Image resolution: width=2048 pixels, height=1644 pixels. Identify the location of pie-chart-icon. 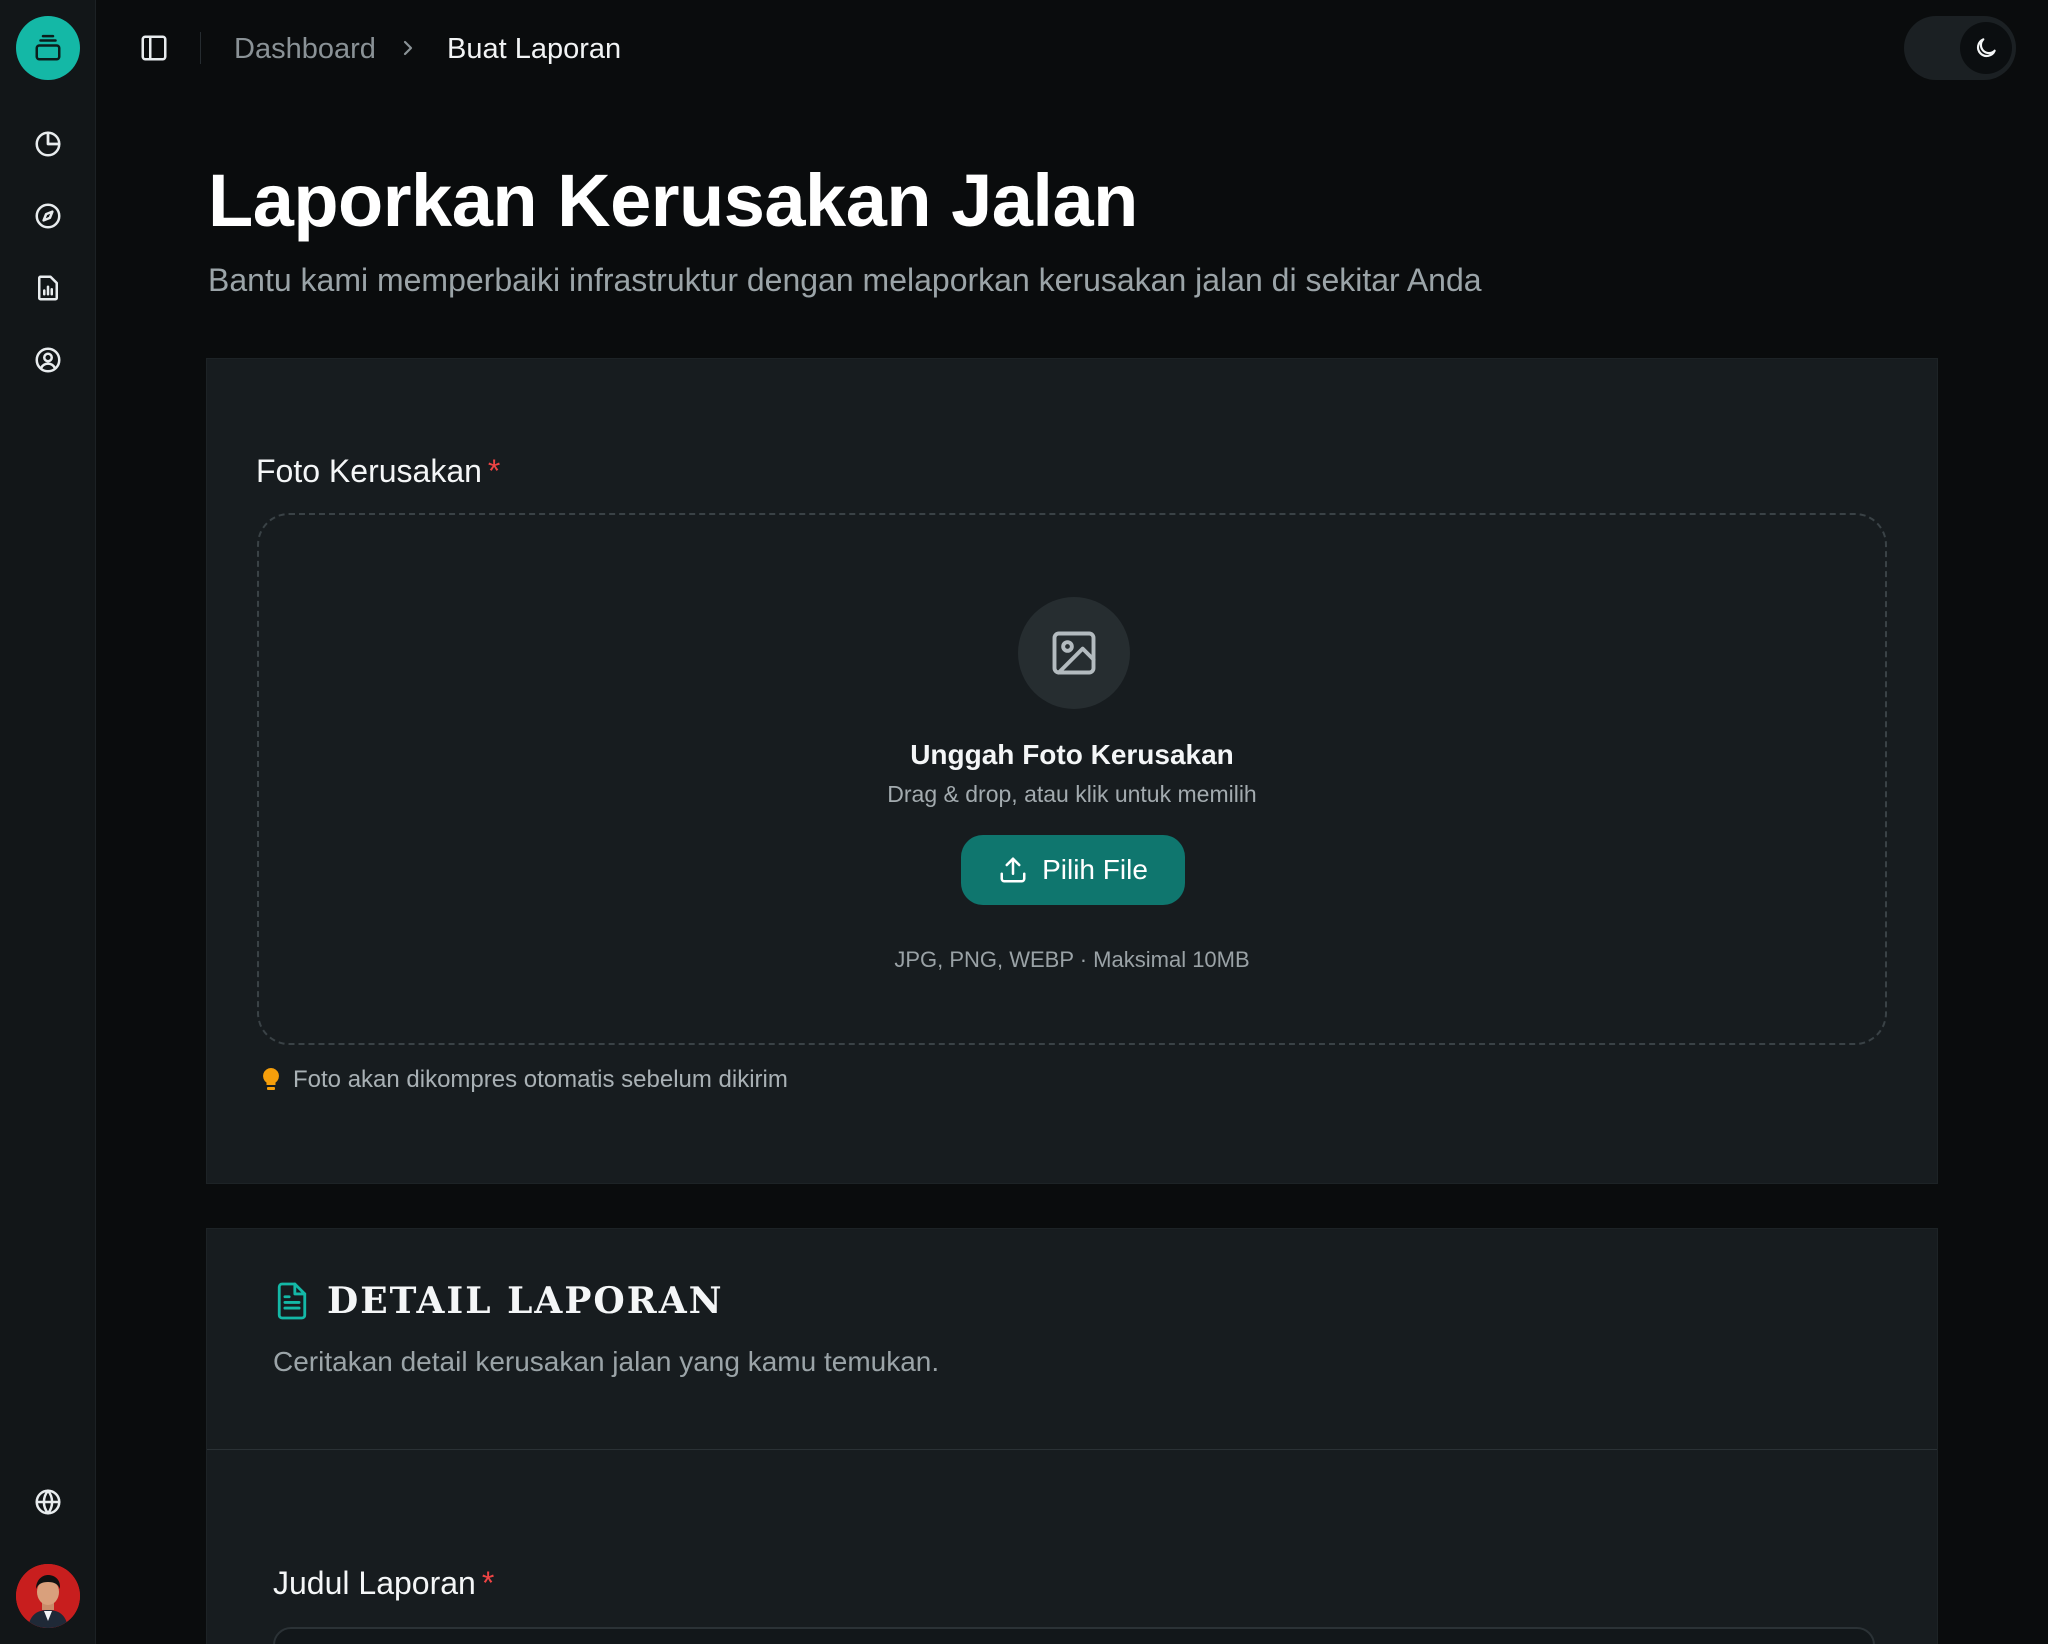
(48, 144).